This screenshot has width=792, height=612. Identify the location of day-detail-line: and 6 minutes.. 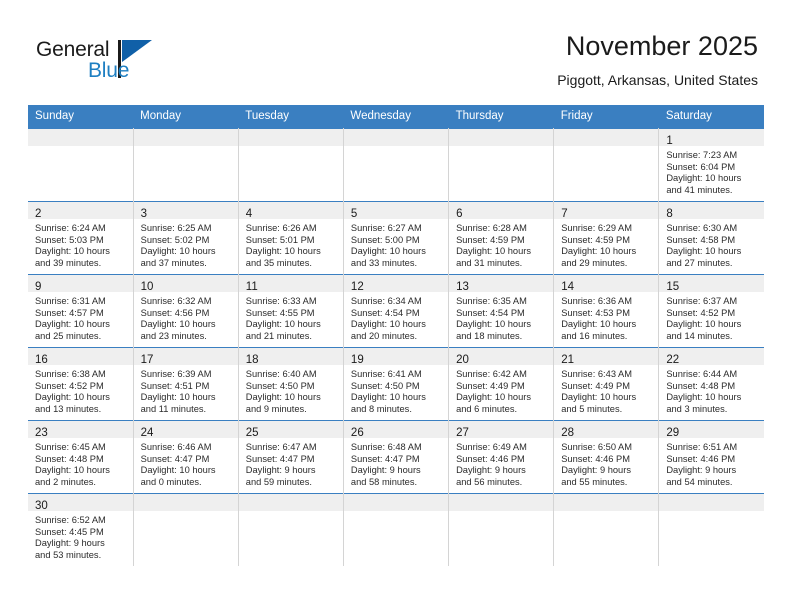
(487, 408).